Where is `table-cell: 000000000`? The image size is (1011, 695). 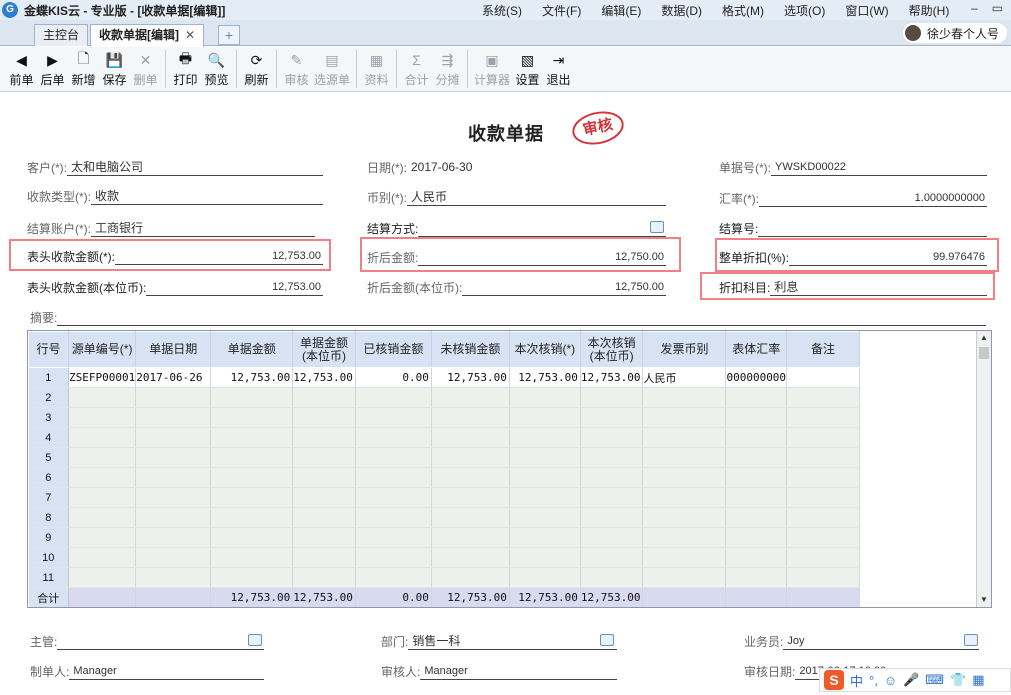 table-cell: 000000000 is located at coordinates (756, 377).